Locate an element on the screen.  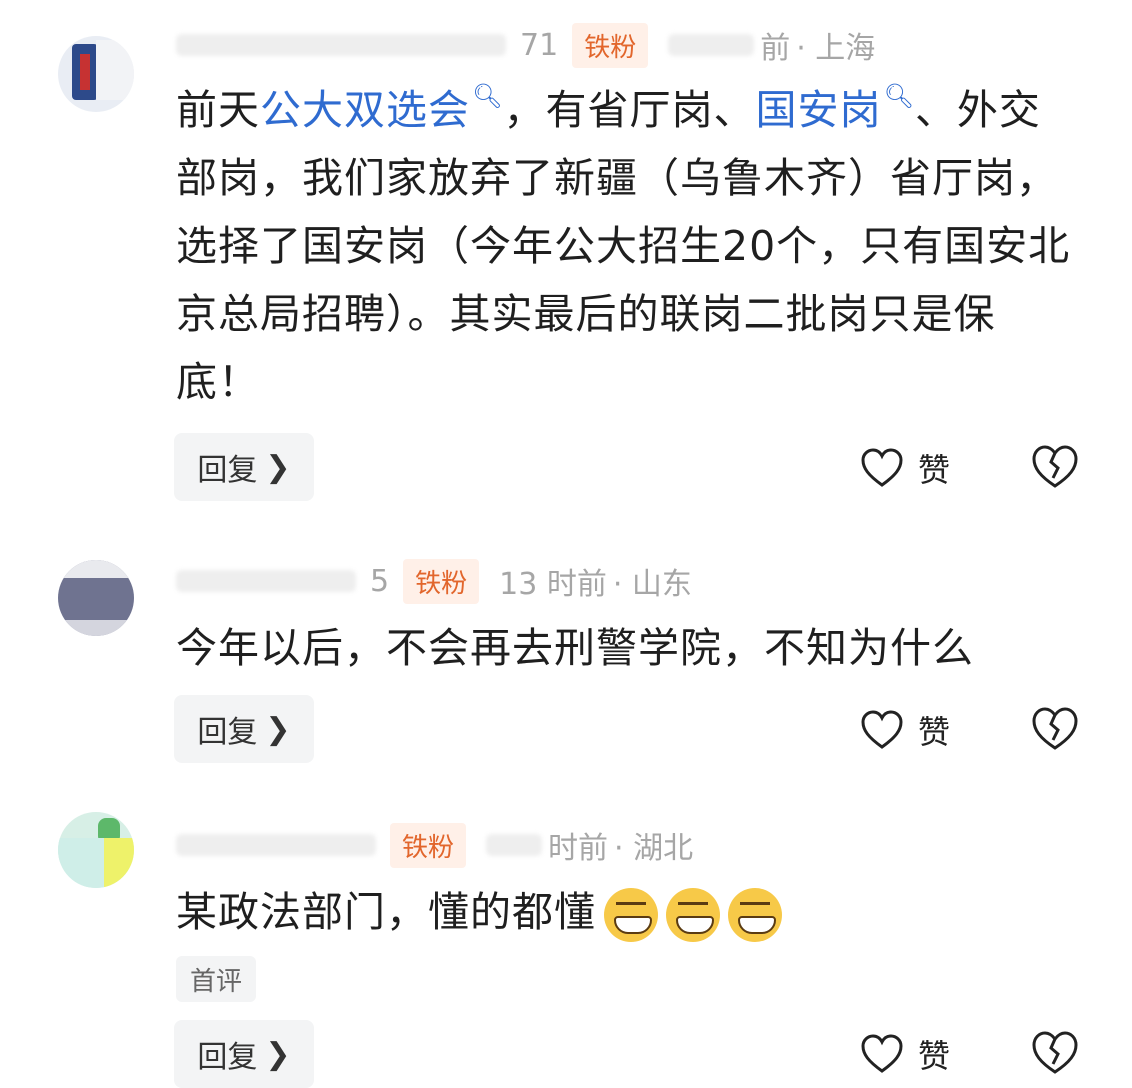
comment-meta: 铁粉 时前 · 湖北 is located at coordinates (434, 845).